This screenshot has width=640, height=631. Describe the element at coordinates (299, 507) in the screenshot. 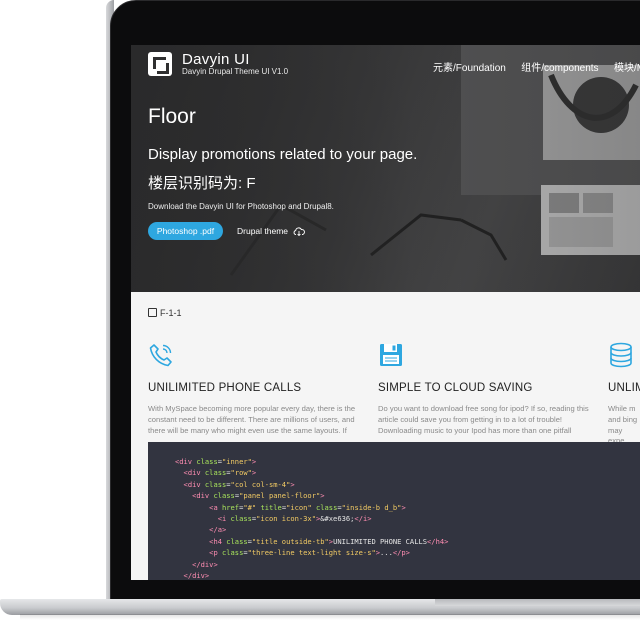

I see `code-token: "icon"` at that location.